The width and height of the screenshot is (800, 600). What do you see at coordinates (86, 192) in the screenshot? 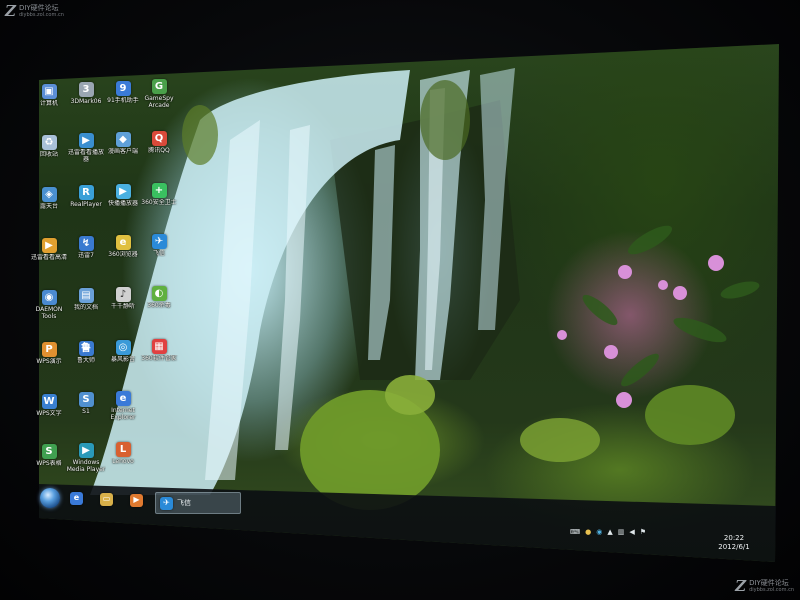
I see `realplayer-icon: R` at bounding box center [86, 192].